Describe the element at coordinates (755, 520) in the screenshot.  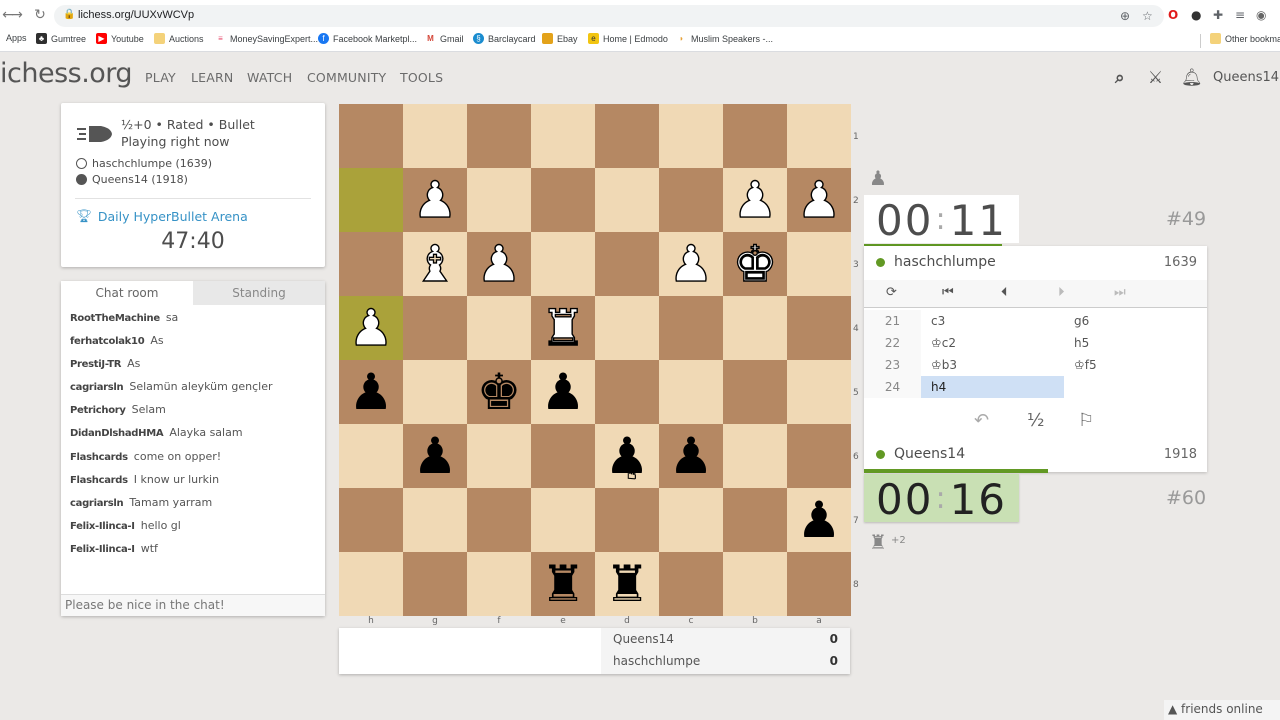
I see `square-b7` at that location.